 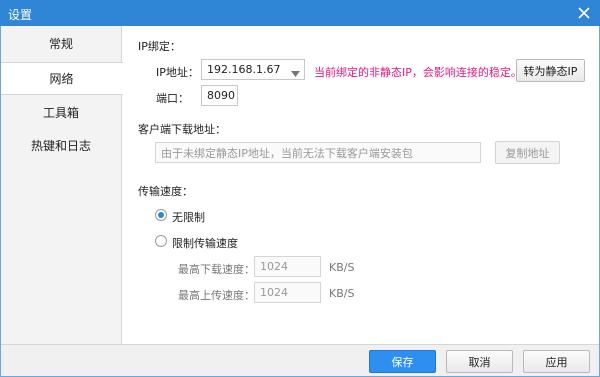 What do you see at coordinates (61, 112) in the screenshot?
I see `sidebar-item-toolbox: 工具箱` at bounding box center [61, 112].